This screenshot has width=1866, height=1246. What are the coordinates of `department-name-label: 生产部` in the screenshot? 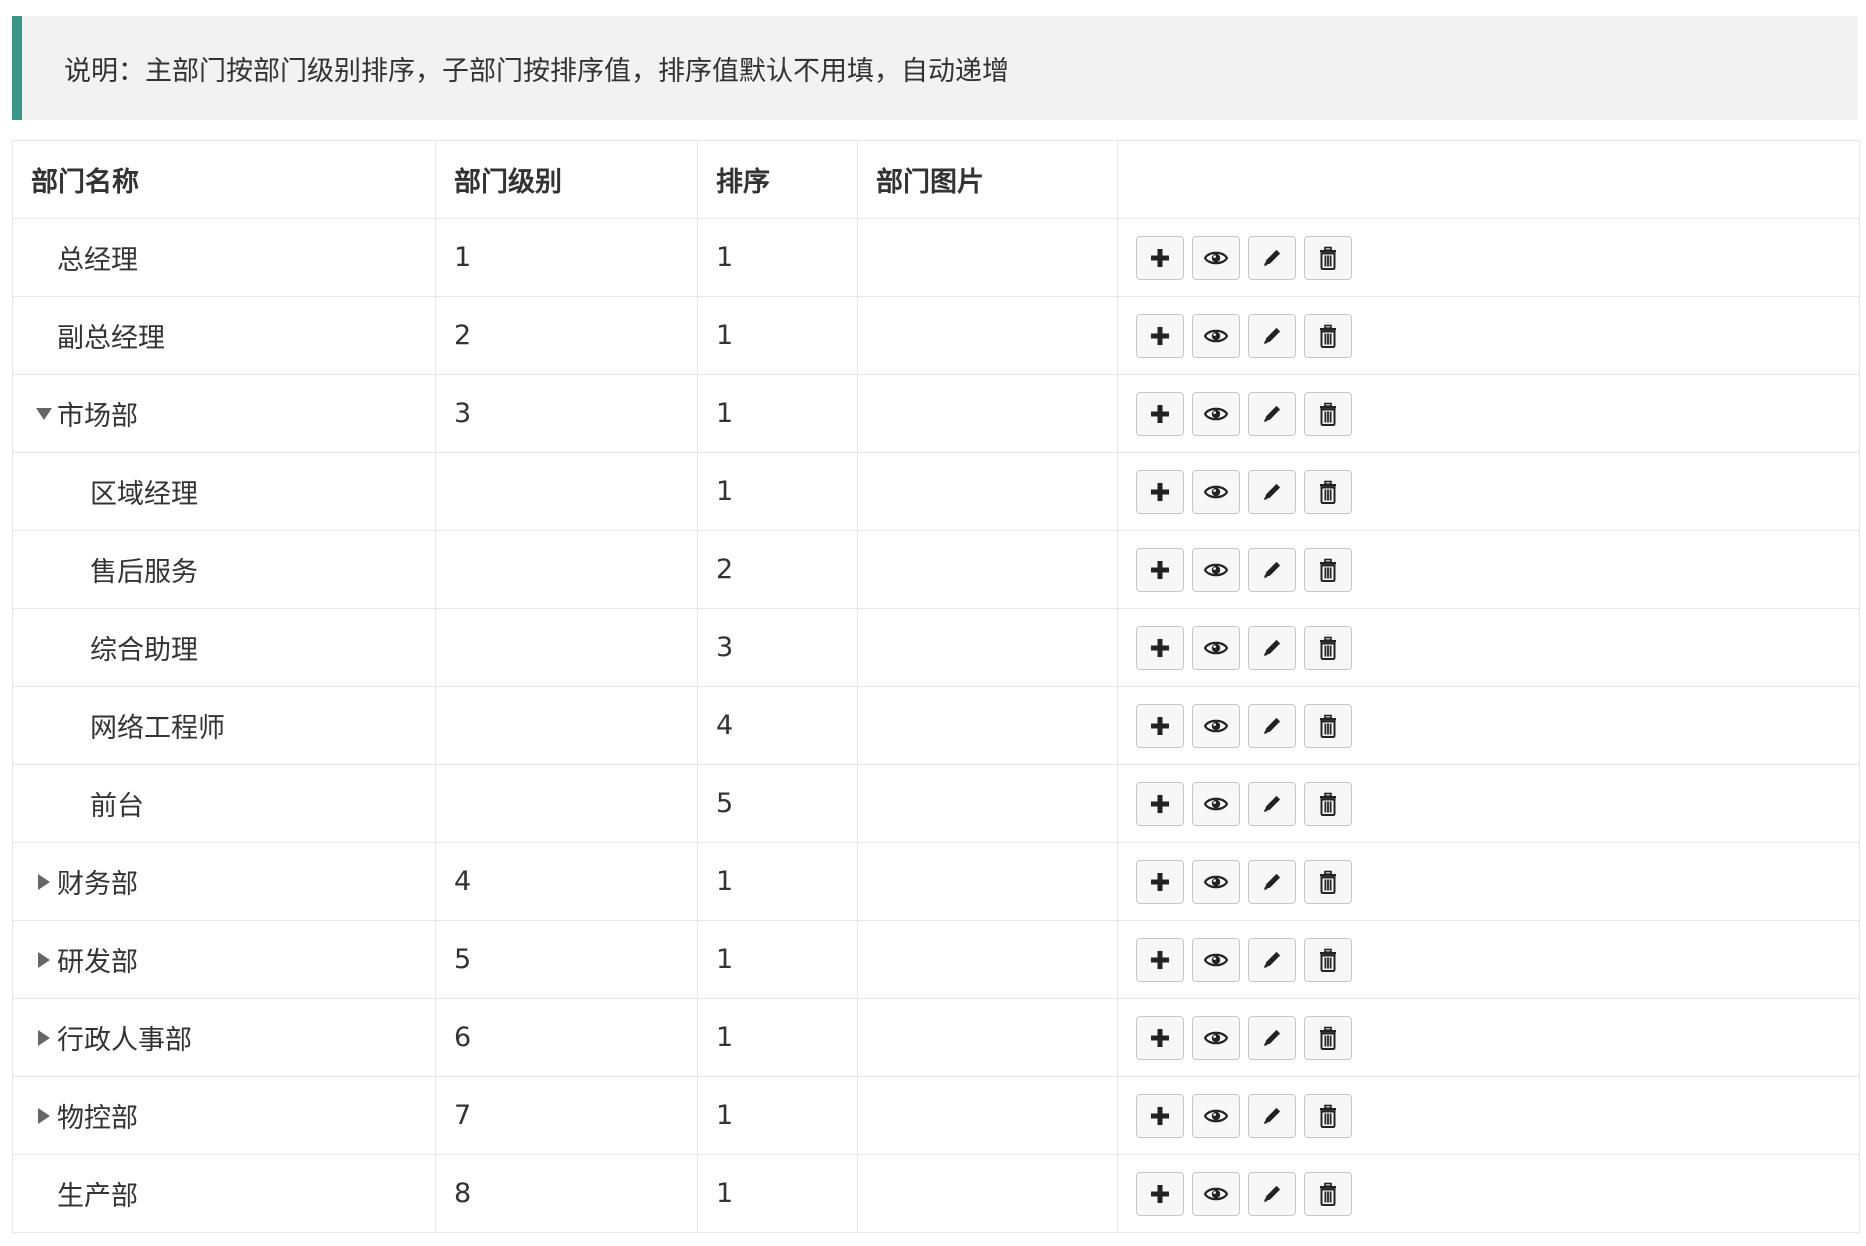 It's located at (97, 1196).